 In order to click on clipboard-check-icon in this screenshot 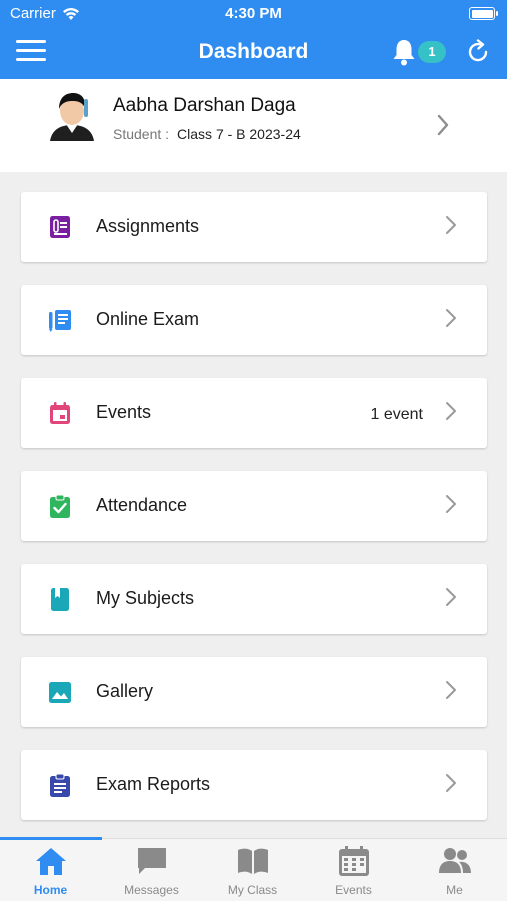, I will do `click(60, 506)`.